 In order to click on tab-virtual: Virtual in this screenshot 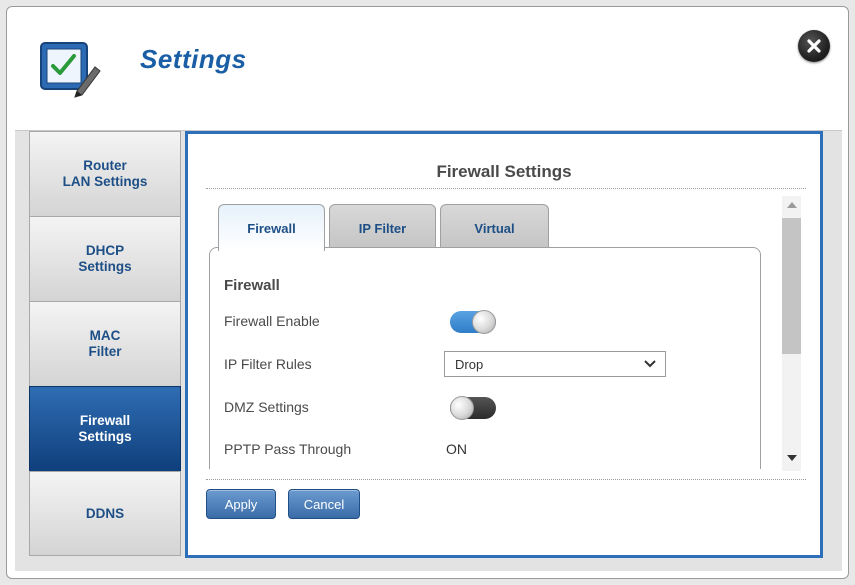, I will do `click(494, 227)`.